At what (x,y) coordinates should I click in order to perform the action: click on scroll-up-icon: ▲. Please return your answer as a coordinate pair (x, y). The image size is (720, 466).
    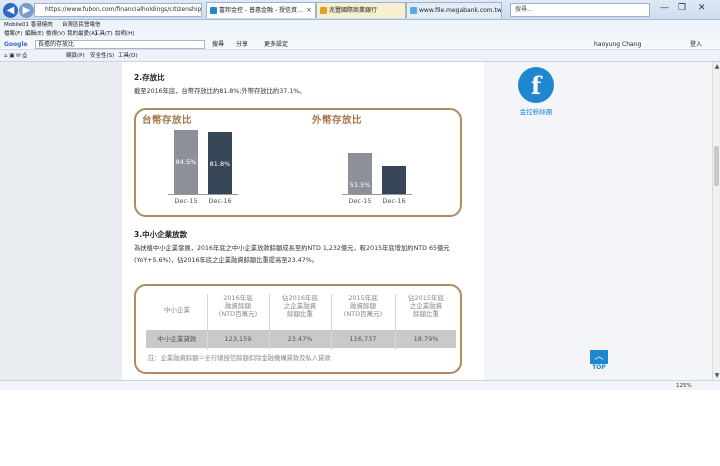
    Looking at the image, I should click on (716, 66).